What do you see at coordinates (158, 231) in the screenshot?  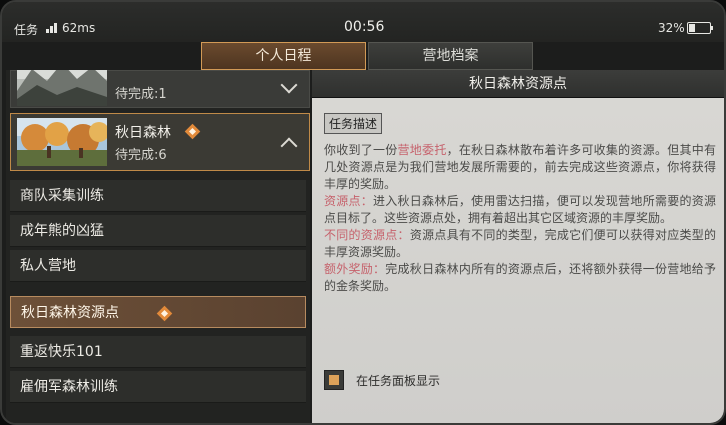 I see `task-row: 成年熊的凶猛` at bounding box center [158, 231].